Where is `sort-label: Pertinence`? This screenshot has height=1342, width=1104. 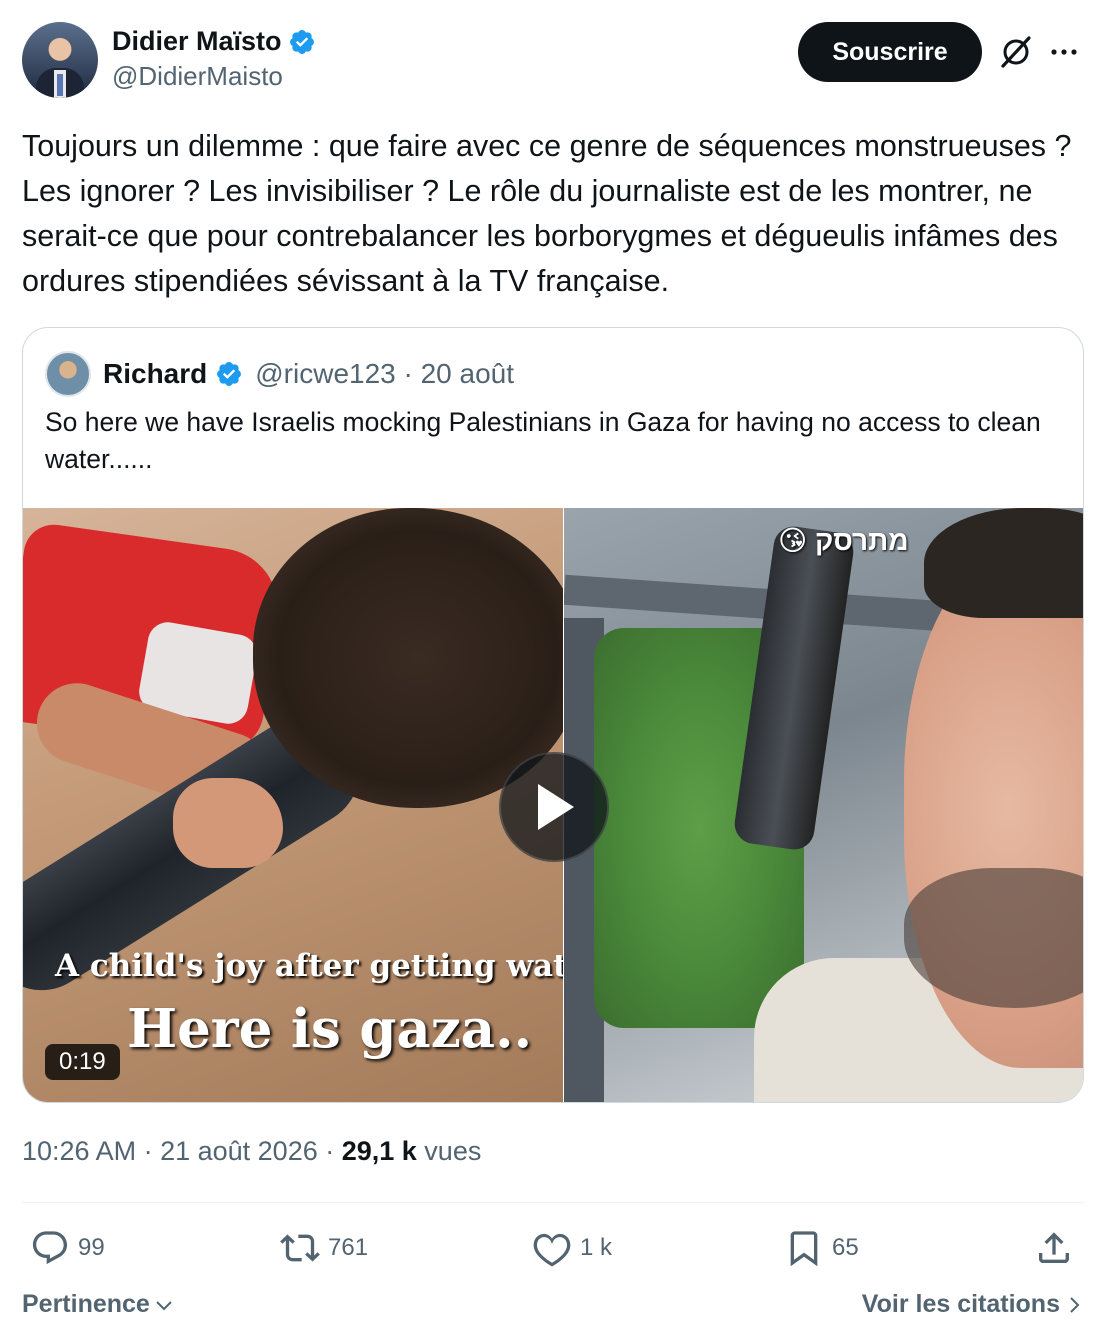 sort-label: Pertinence is located at coordinates (86, 1304).